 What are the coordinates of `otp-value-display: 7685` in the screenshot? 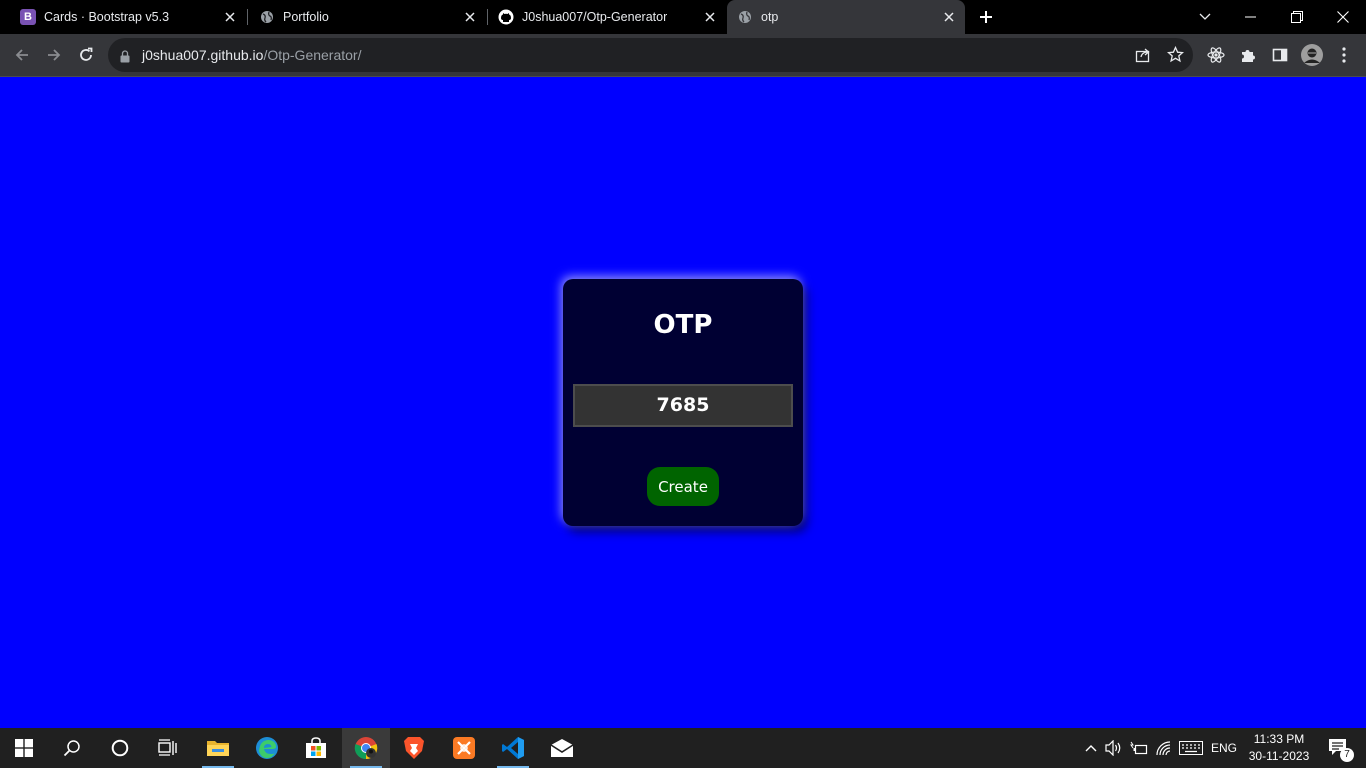 It's located at (683, 405).